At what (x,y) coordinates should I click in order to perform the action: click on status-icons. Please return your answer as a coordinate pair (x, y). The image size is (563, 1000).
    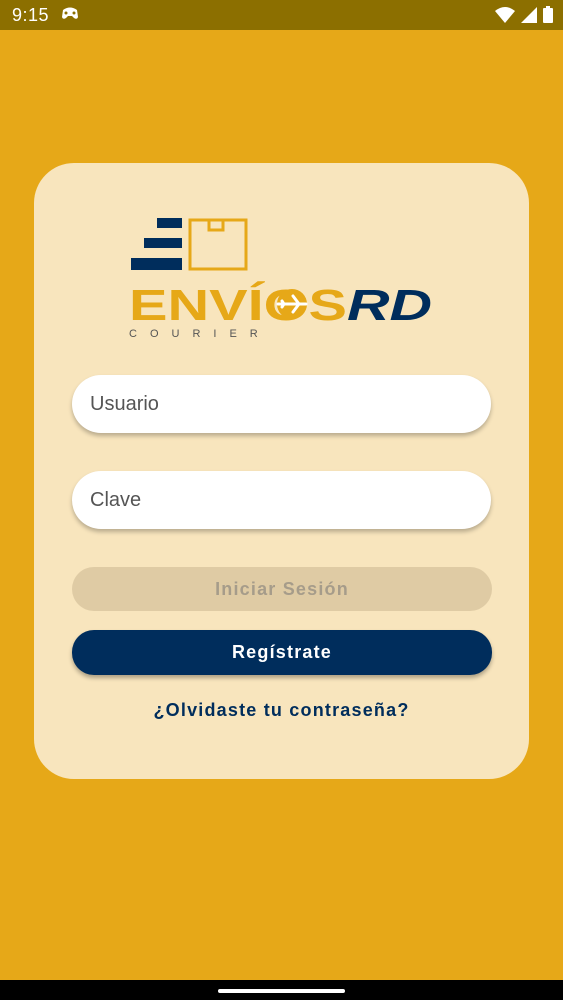
    Looking at the image, I should click on (524, 17).